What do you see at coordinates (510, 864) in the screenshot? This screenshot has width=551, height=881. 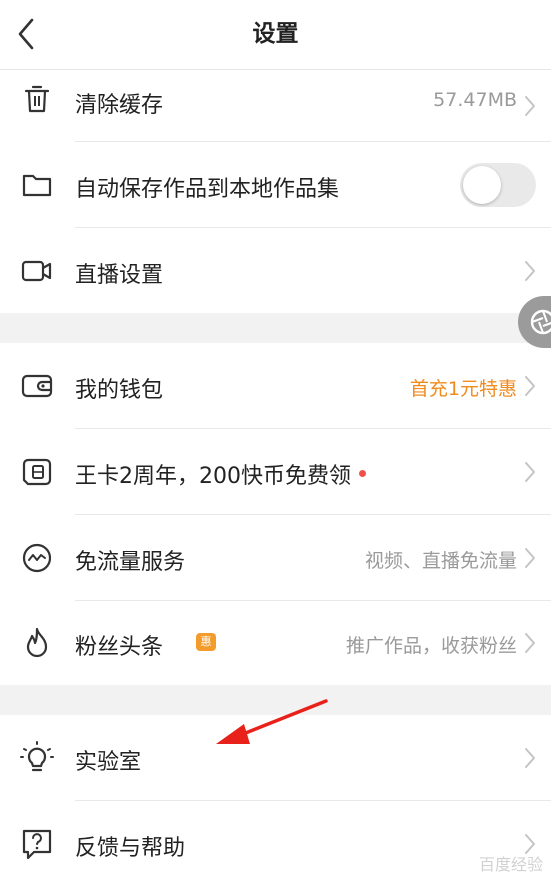 I see `watermark: 百度经验` at bounding box center [510, 864].